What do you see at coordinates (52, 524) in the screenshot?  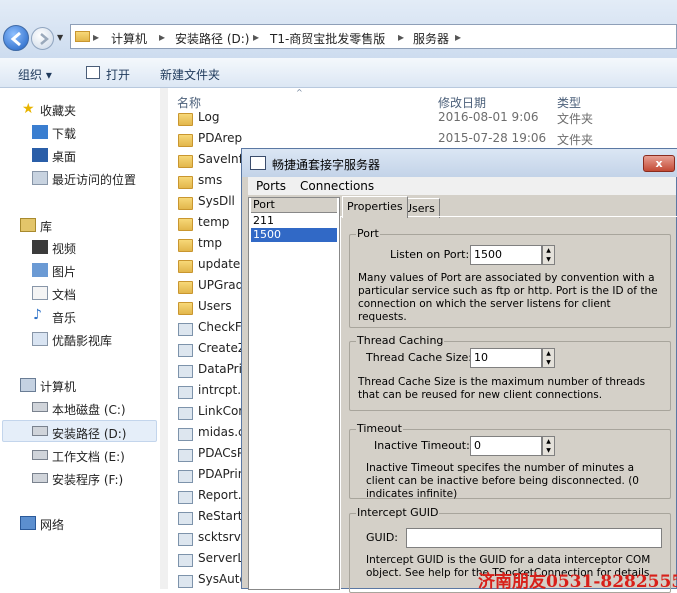 I see `nav-network: 网络` at bounding box center [52, 524].